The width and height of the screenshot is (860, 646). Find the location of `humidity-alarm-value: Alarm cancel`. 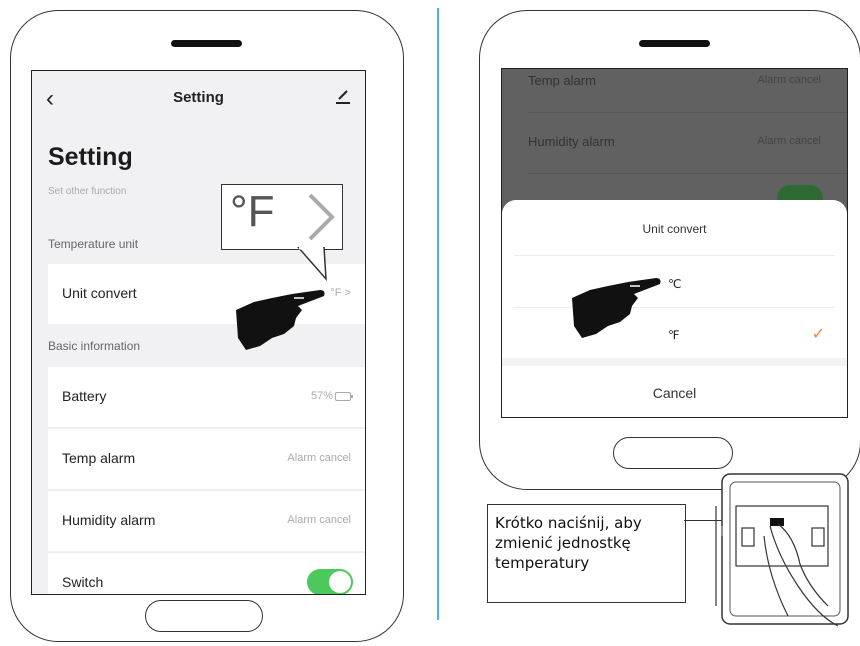

humidity-alarm-value: Alarm cancel is located at coordinates (319, 520).